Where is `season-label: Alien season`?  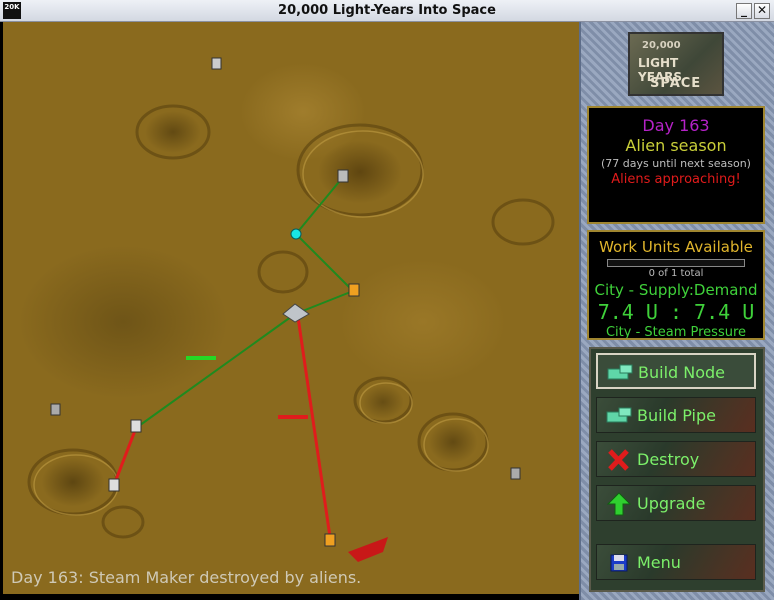
season-label: Alien season is located at coordinates (676, 145).